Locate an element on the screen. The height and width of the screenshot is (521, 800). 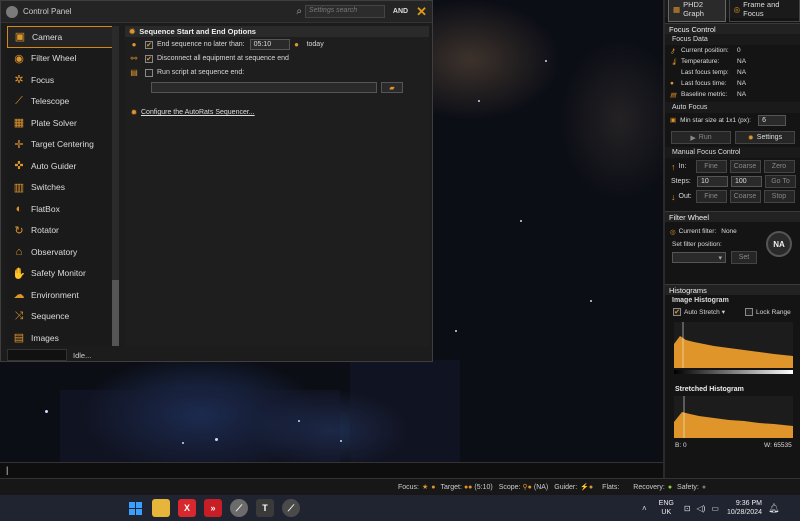
app-telescope-icon: ⟋ is located at coordinates (239, 508).